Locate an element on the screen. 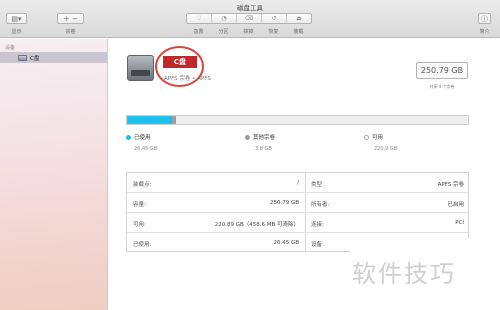  first-aid-label: 急救 is located at coordinates (198, 32).